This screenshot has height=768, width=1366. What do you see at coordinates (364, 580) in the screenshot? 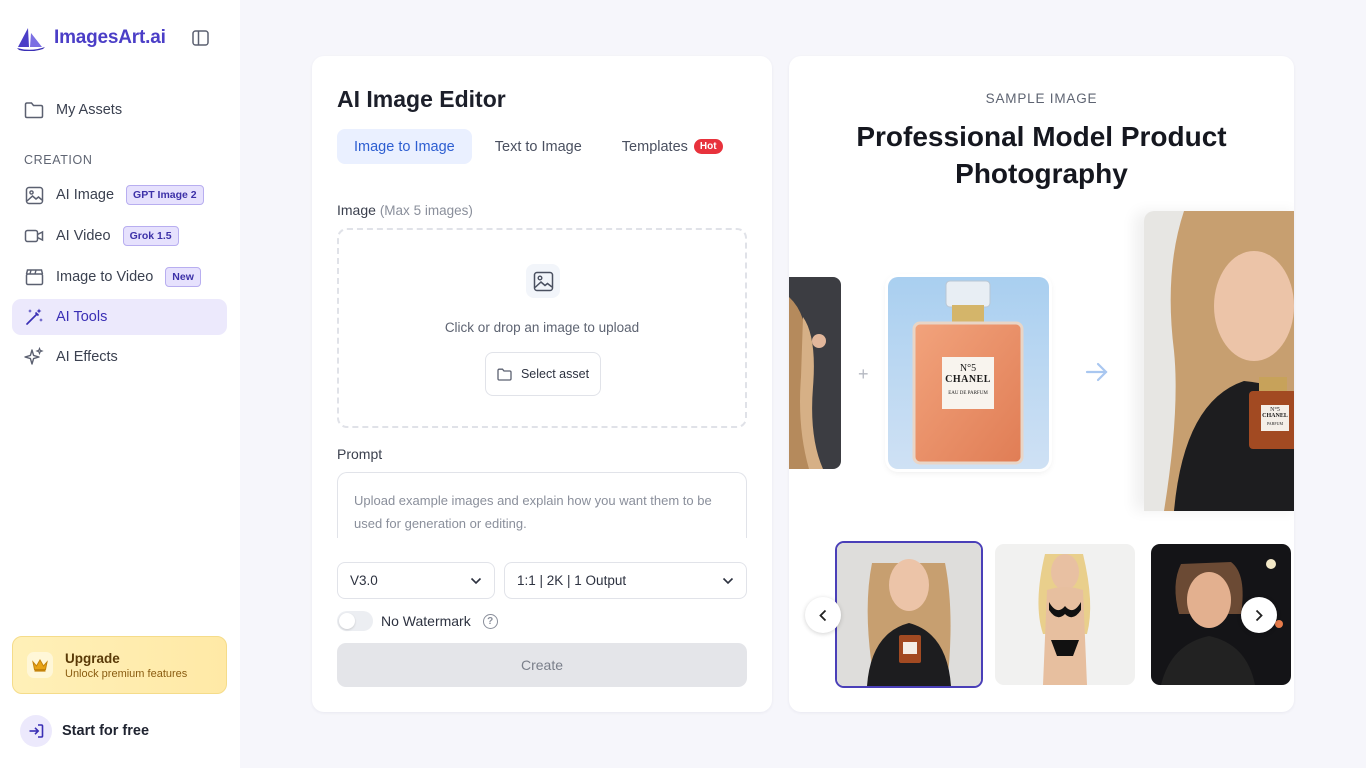
I see `model-version-value: V3.0` at bounding box center [364, 580].